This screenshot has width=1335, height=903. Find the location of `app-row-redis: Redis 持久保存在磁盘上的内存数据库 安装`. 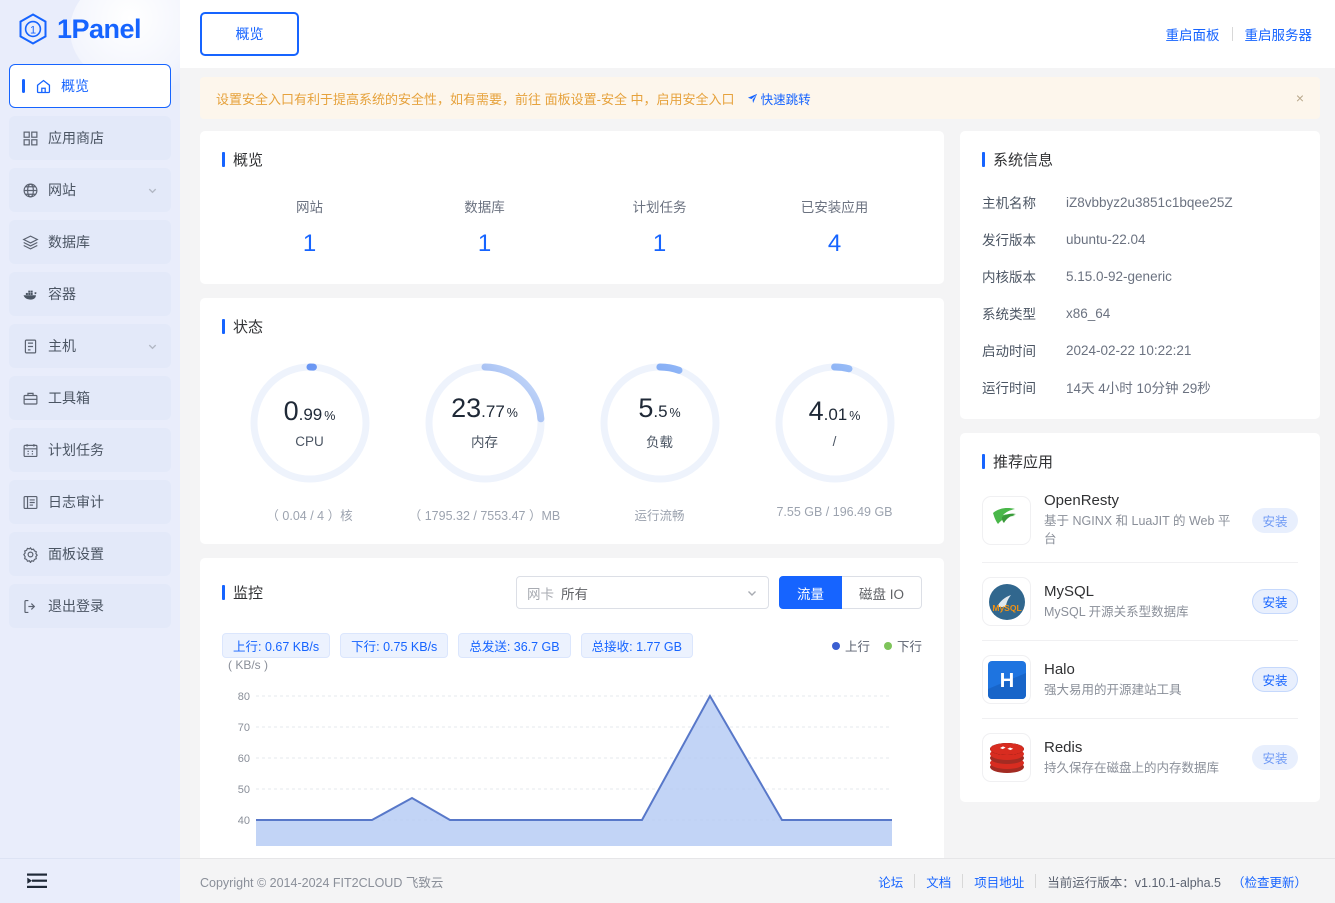

app-row-redis: Redis 持久保存在磁盘上的内存数据库 安装 is located at coordinates (1140, 757).